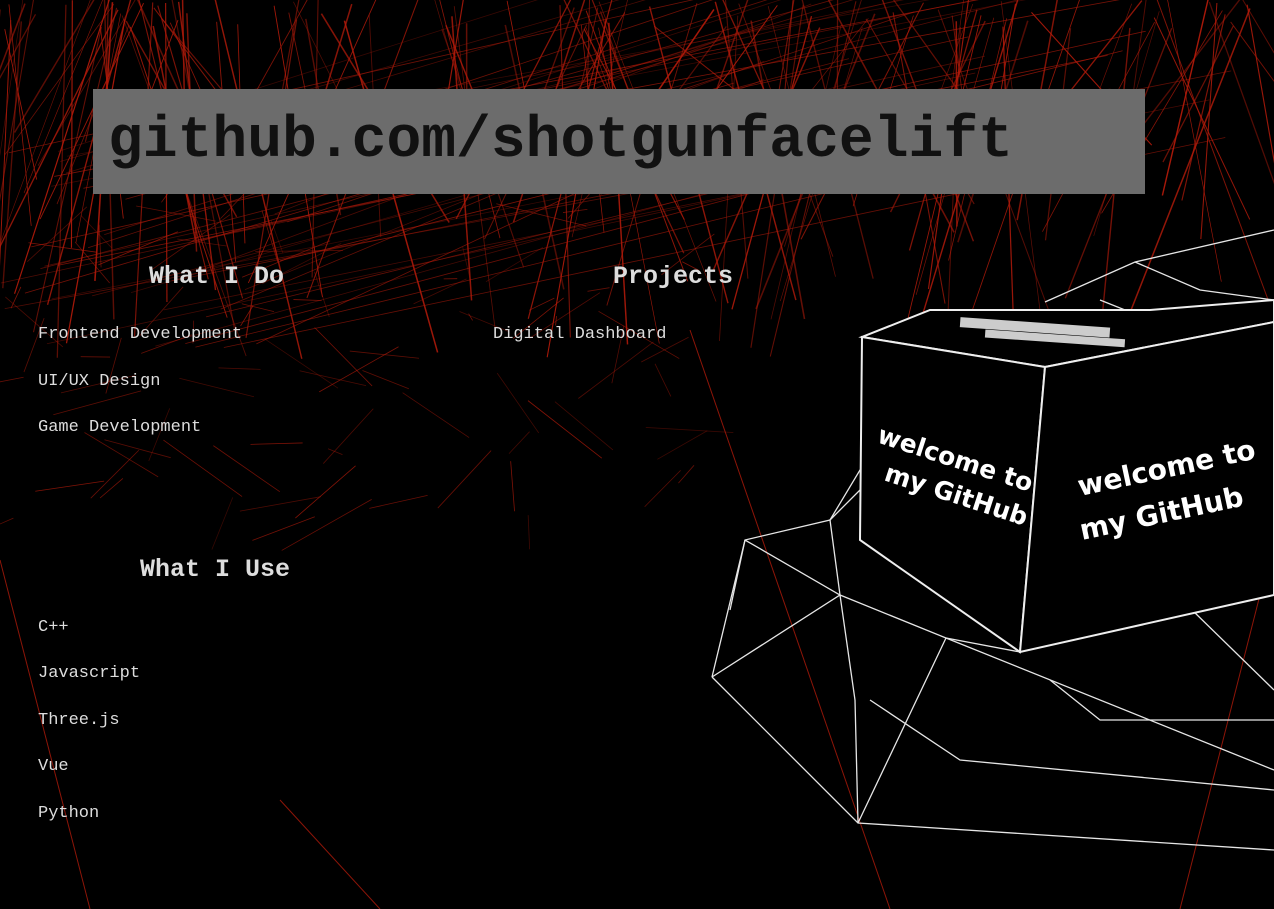 Image resolution: width=1274 pixels, height=909 pixels. Describe the element at coordinates (215, 569) in the screenshot. I see `what-i-use-heading: What I Use` at that location.